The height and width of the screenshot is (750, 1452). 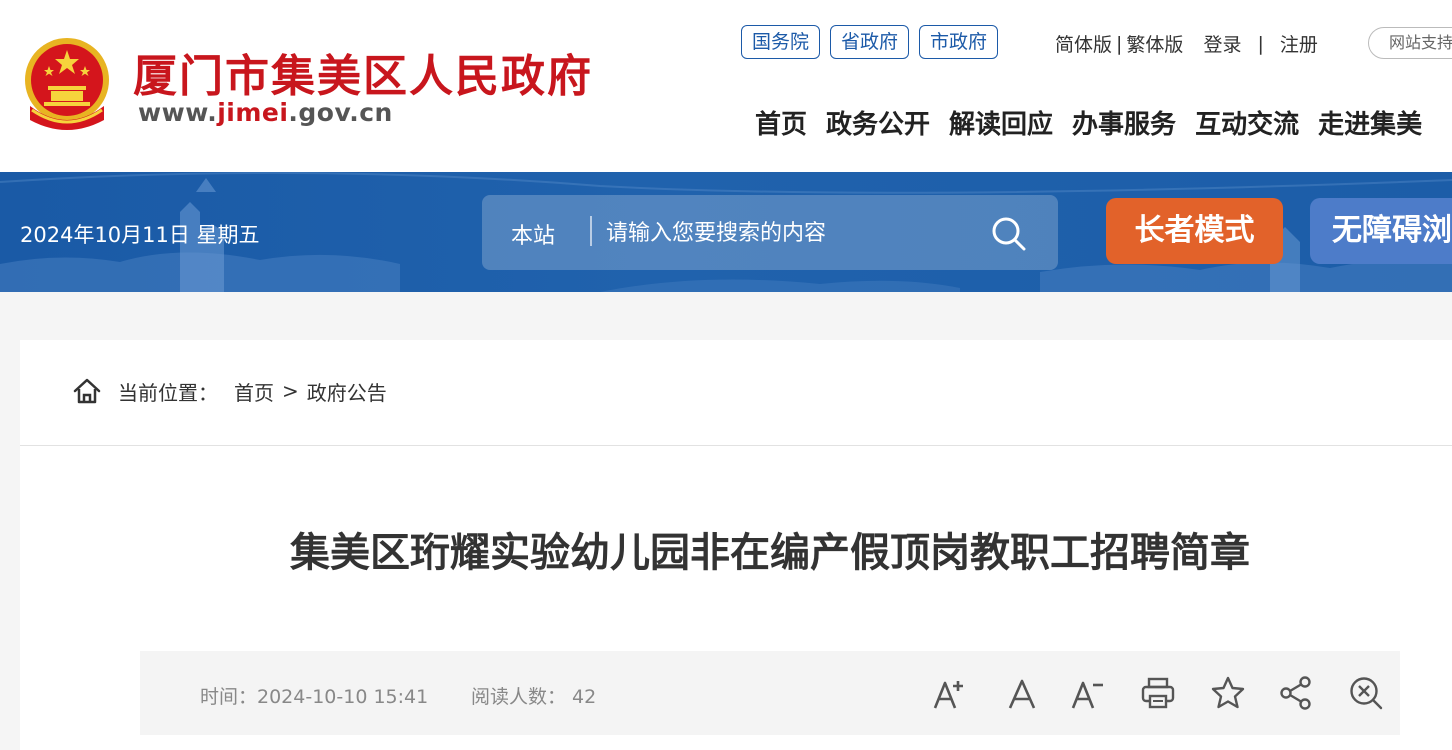 I want to click on nav-about-jimei: 走进集美, so click(x=1370, y=122).